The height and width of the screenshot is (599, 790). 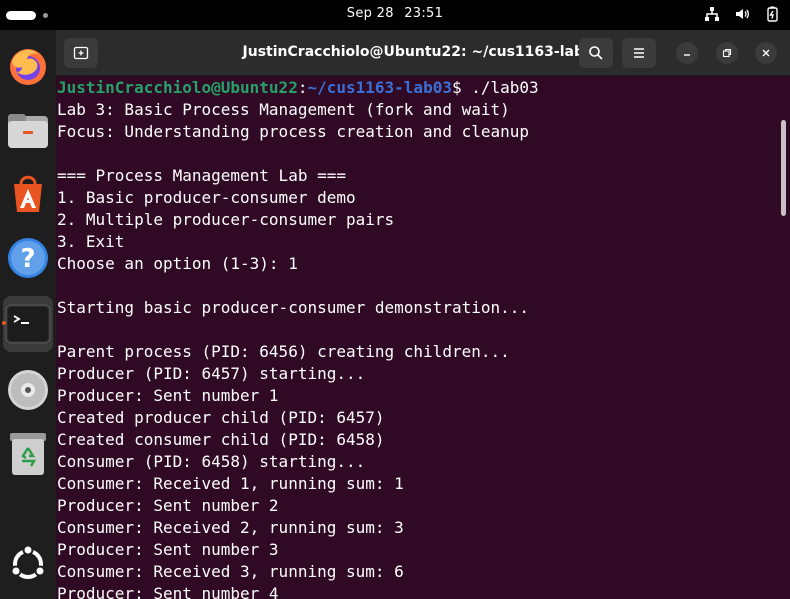 I want to click on top-bar: Sep 28 23:51, so click(x=395, y=15).